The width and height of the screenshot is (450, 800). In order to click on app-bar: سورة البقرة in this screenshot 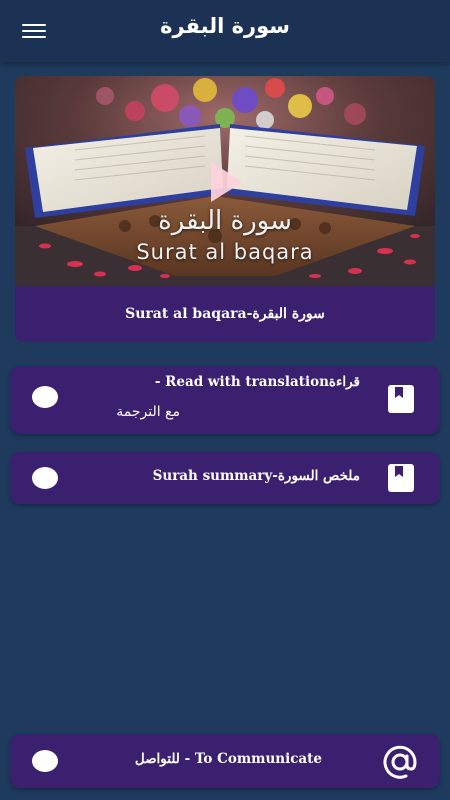, I will do `click(225, 31)`.